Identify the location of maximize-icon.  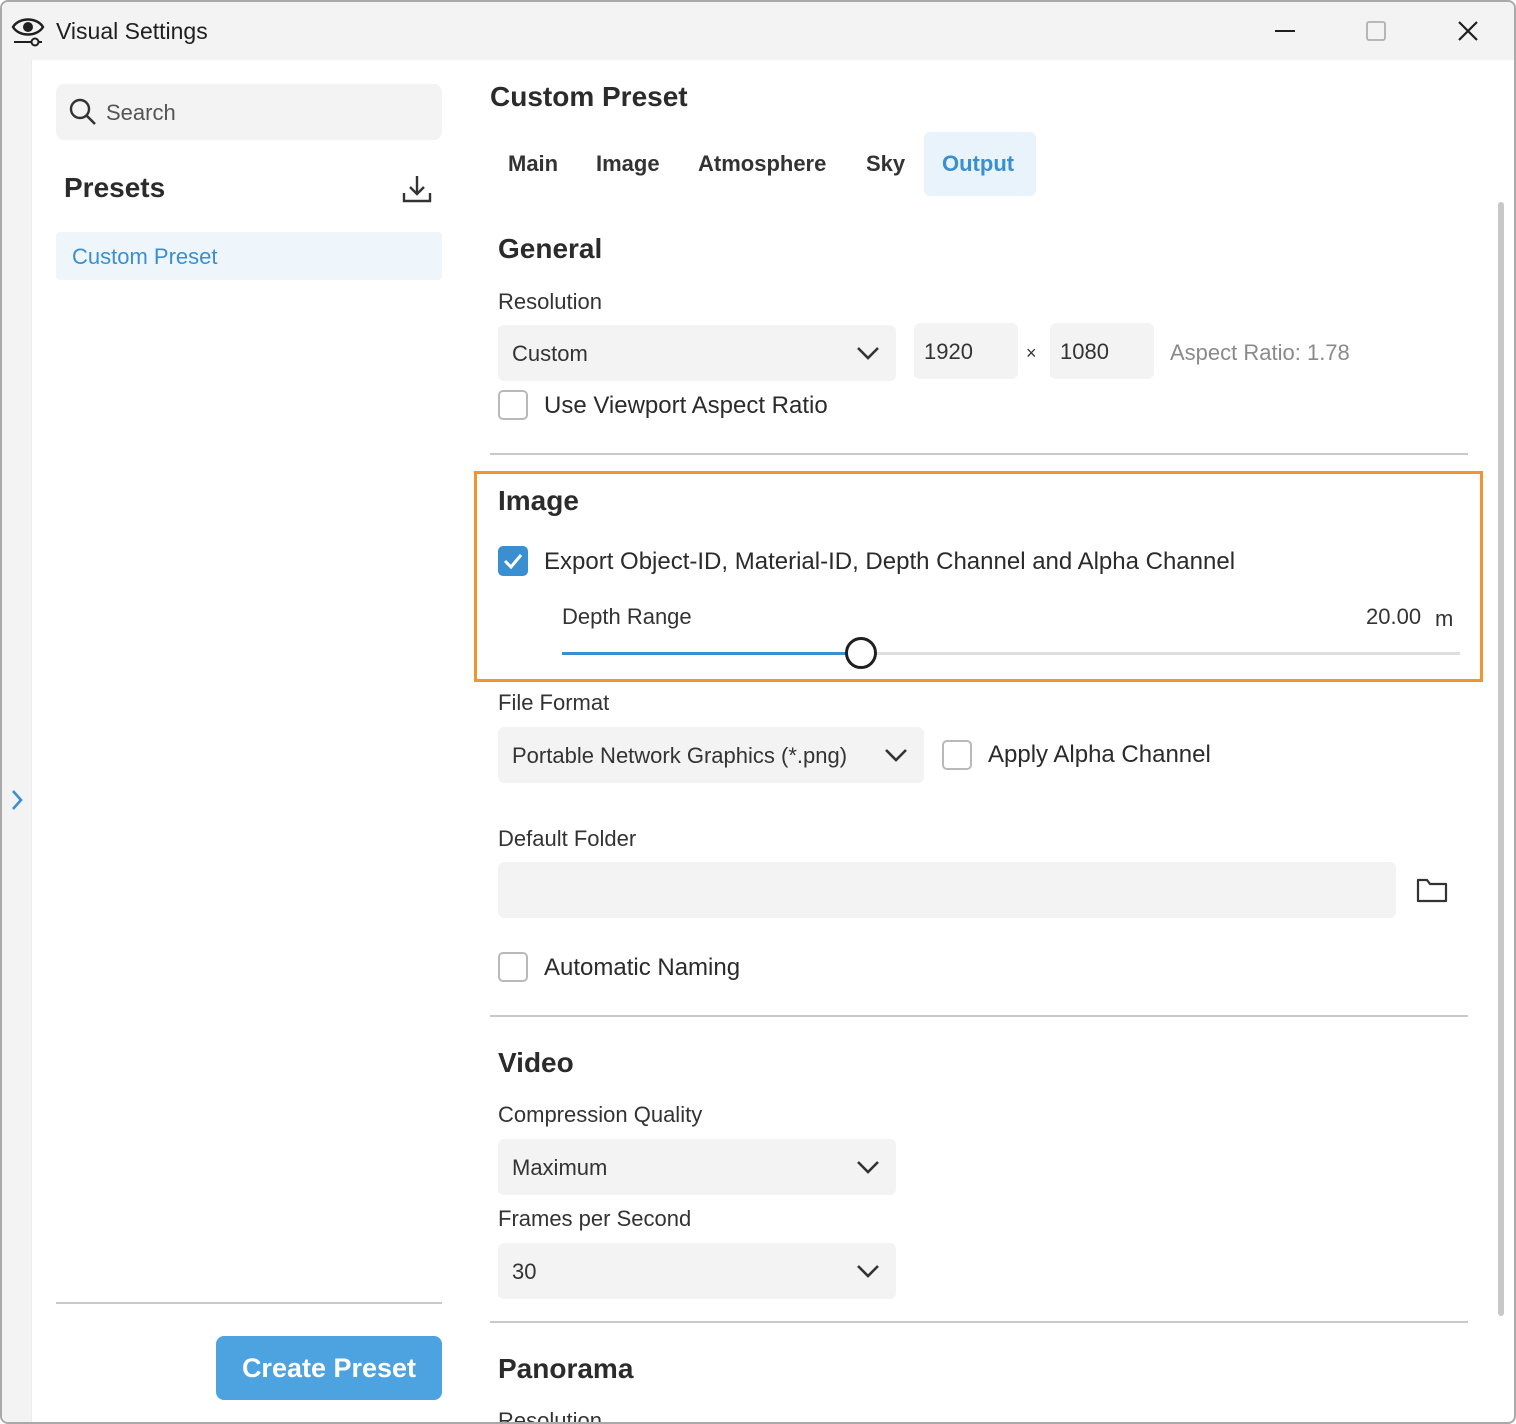
(1376, 31).